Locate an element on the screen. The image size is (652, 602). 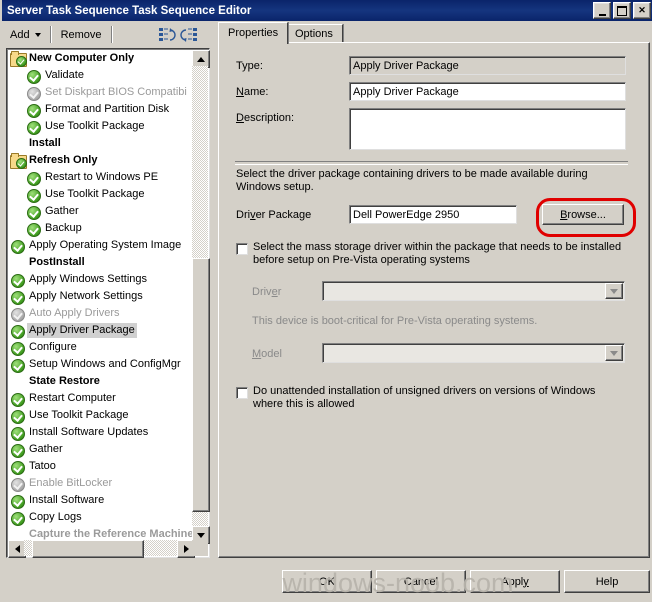
tree-vertical-scrollbar is located at coordinates (201, 297).